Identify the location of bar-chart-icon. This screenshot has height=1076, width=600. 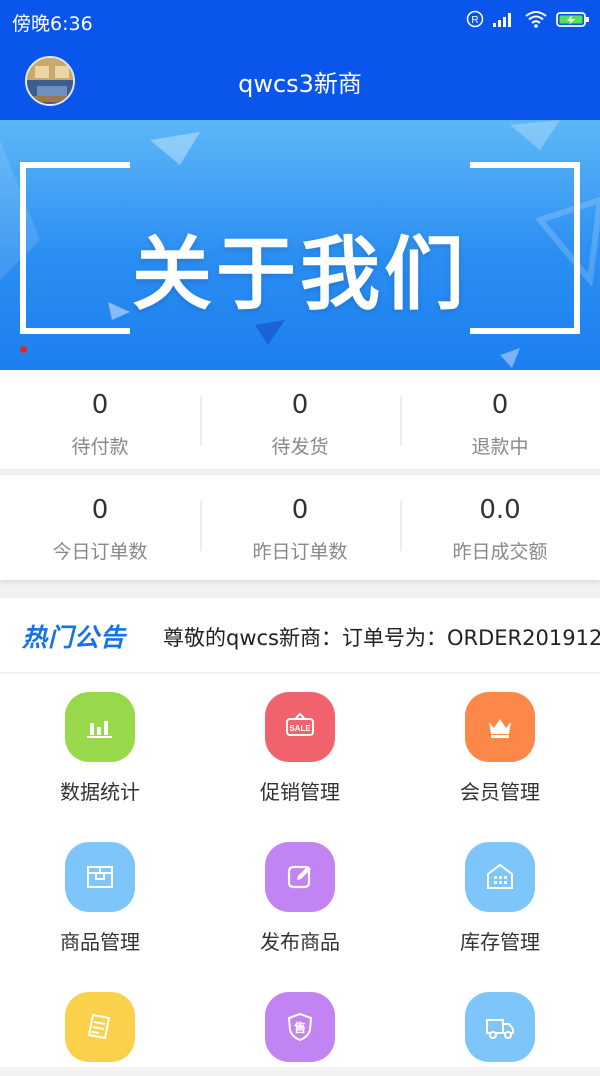
(100, 727).